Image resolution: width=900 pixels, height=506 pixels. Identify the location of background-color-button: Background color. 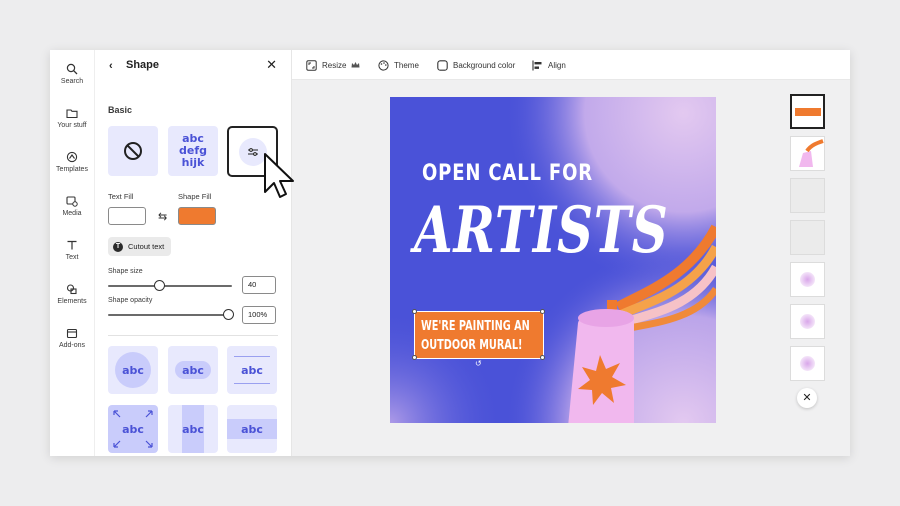
(476, 65).